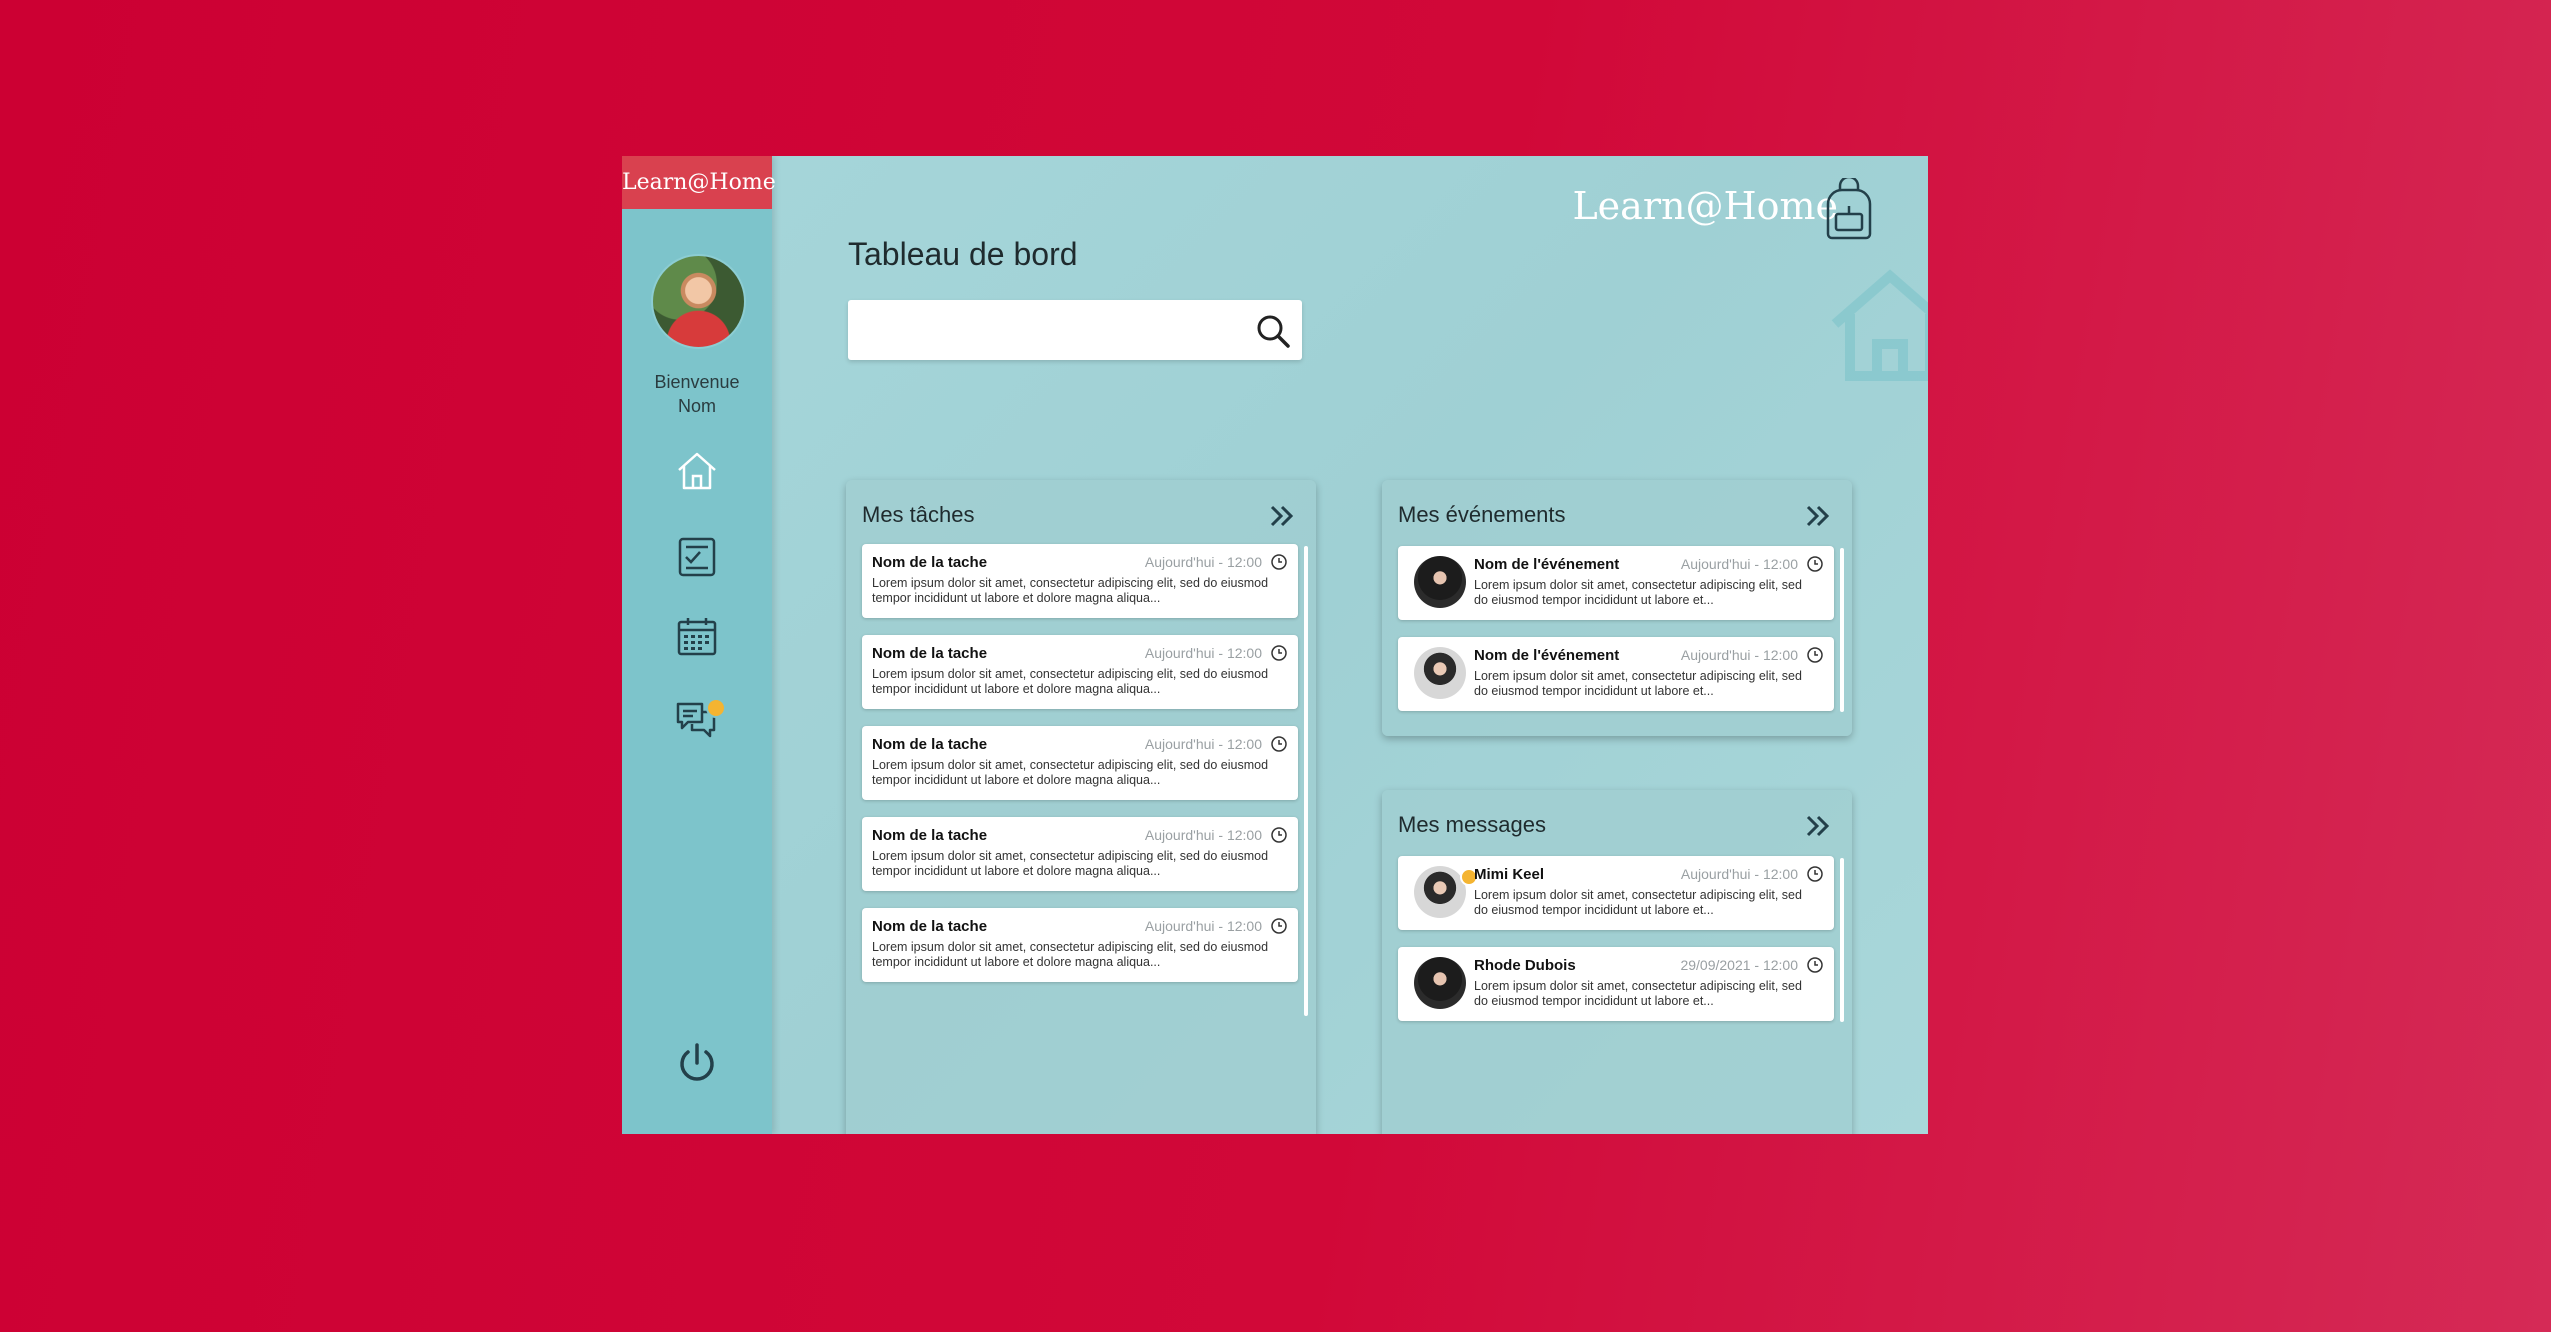 Image resolution: width=2551 pixels, height=1332 pixels. Describe the element at coordinates (1739, 874) in the screenshot. I see `message-time: Aujourd'hui - 12:00` at that location.